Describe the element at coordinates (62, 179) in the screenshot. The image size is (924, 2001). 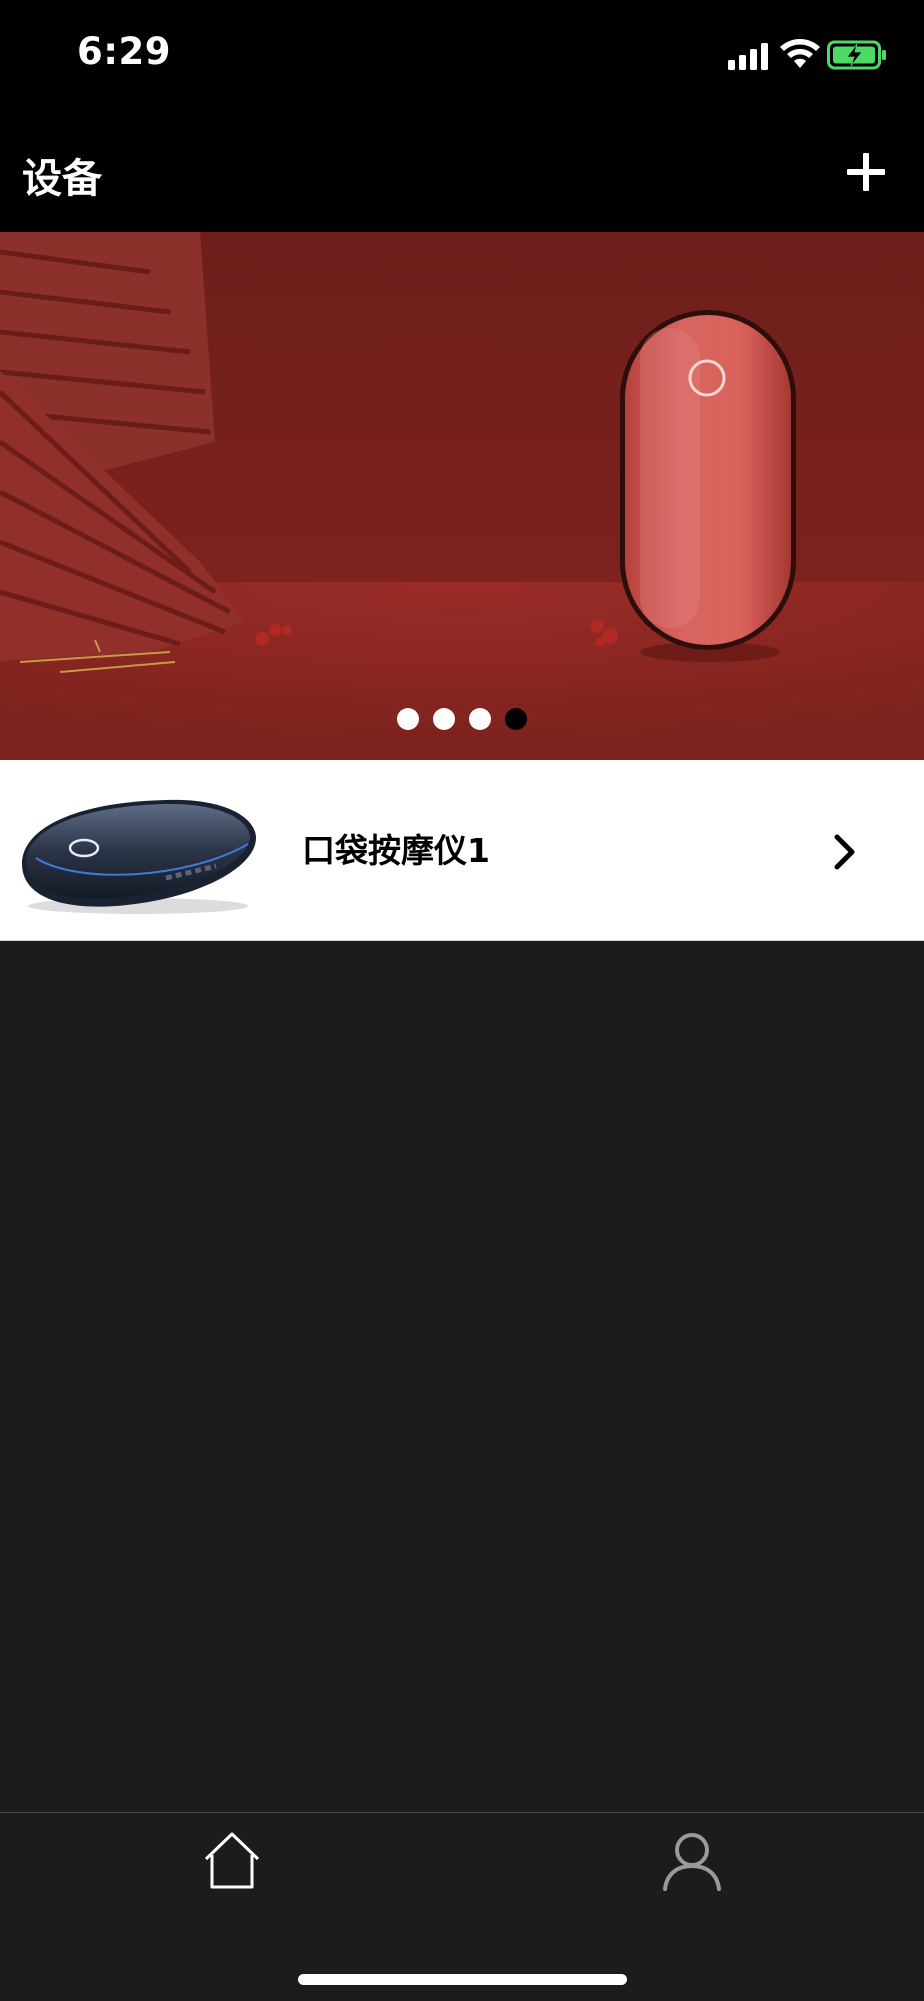
I see `page-title: 设备` at that location.